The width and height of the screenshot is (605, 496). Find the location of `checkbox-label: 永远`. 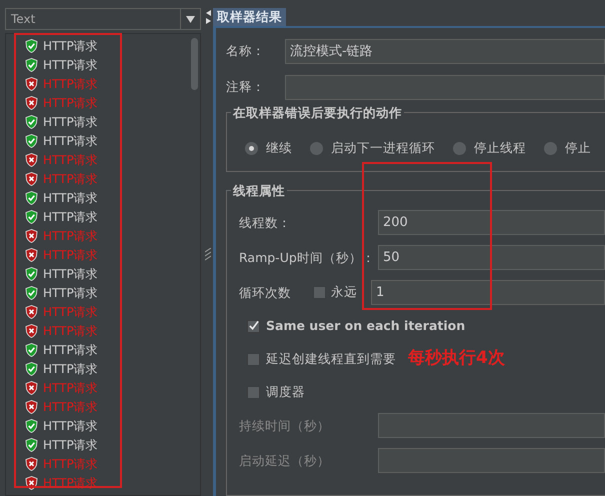

checkbox-label: 永远 is located at coordinates (344, 292).